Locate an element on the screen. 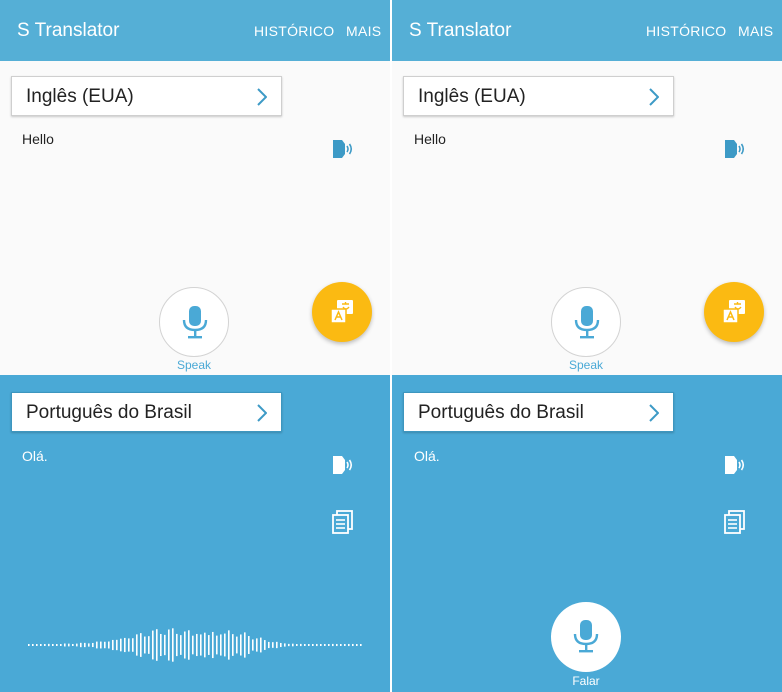 This screenshot has width=782, height=692. speak-target-button is located at coordinates (586, 637).